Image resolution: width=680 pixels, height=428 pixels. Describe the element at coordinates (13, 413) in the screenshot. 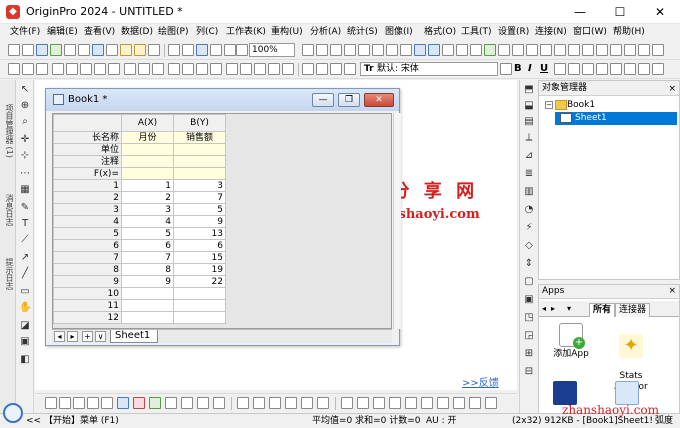

I see `search-icon` at that location.